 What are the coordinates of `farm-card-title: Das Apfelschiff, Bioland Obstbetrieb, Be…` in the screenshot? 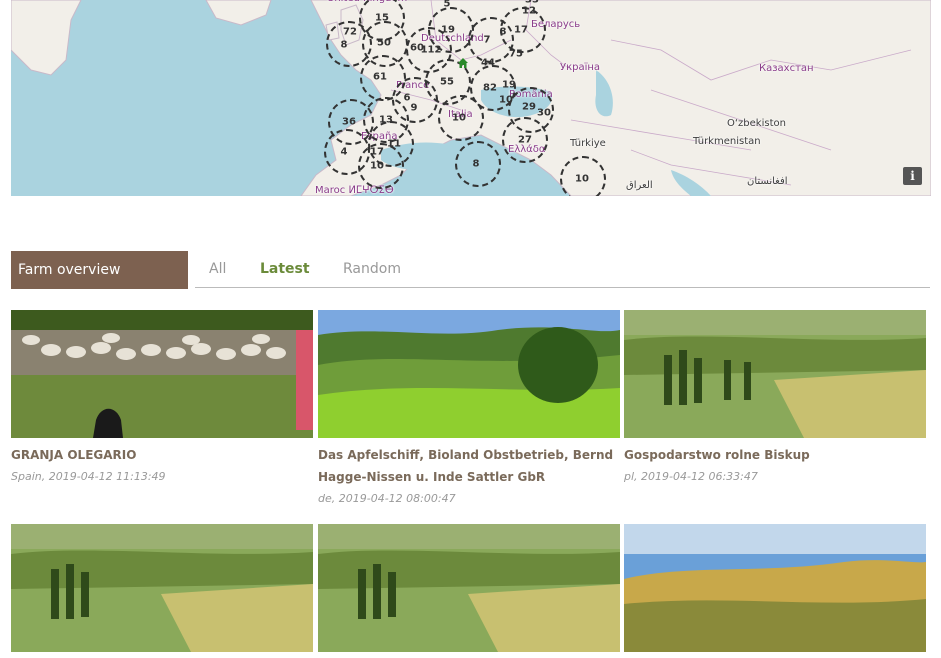 It's located at (468, 466).